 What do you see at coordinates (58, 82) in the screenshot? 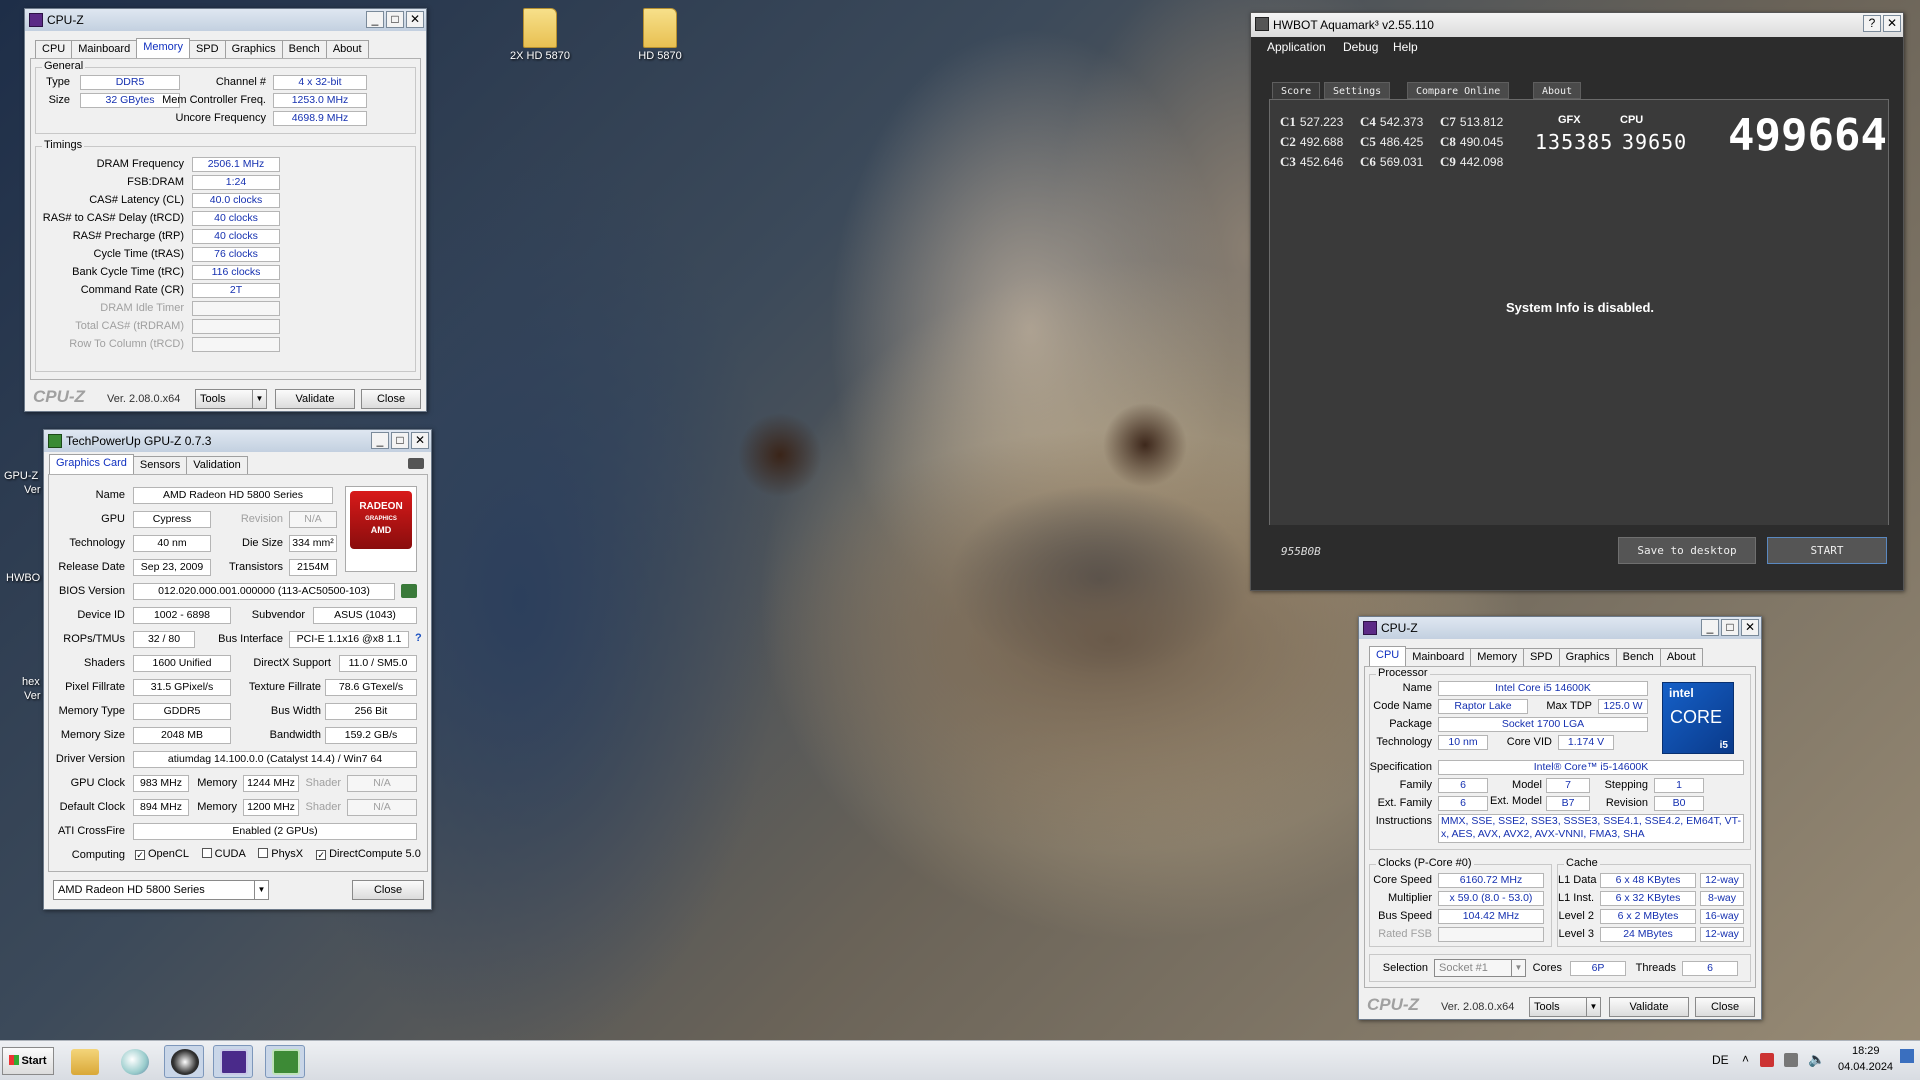
I see `type-label: Type` at bounding box center [58, 82].